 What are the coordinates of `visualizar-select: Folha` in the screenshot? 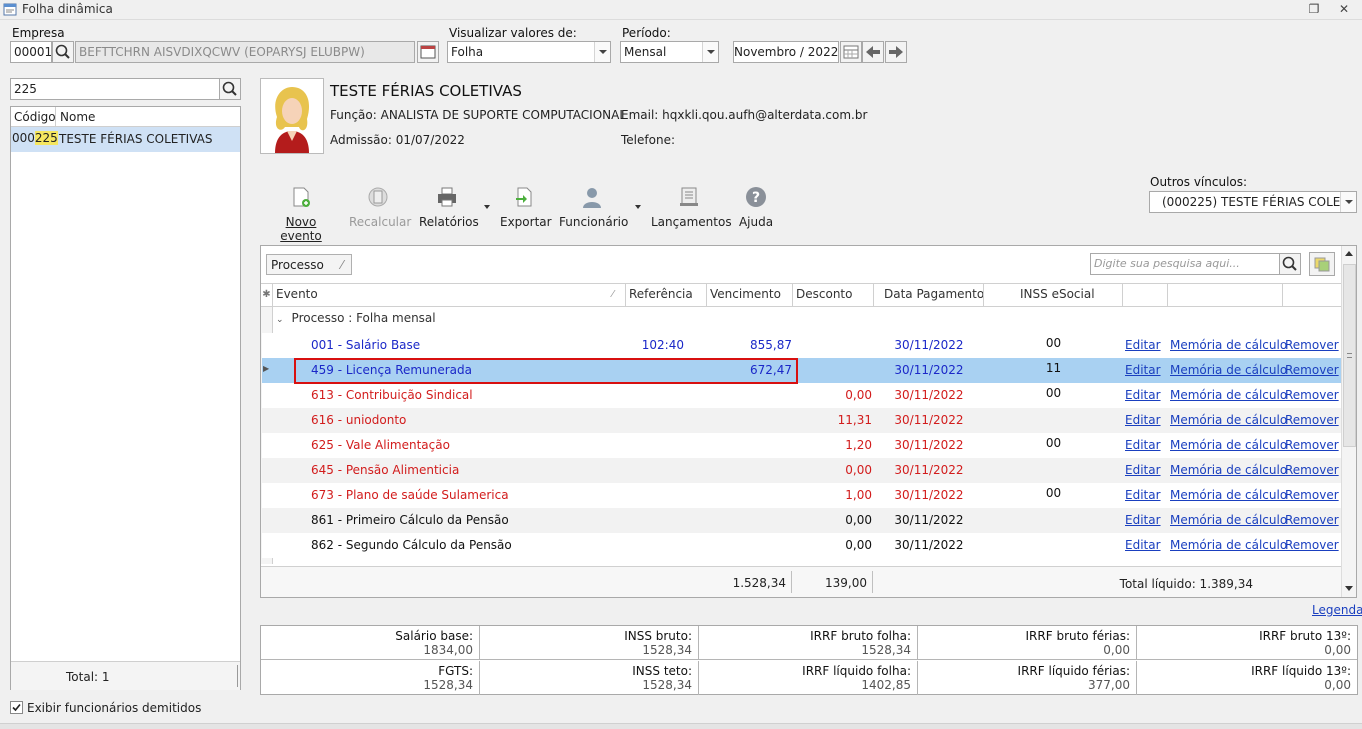 It's located at (529, 52).